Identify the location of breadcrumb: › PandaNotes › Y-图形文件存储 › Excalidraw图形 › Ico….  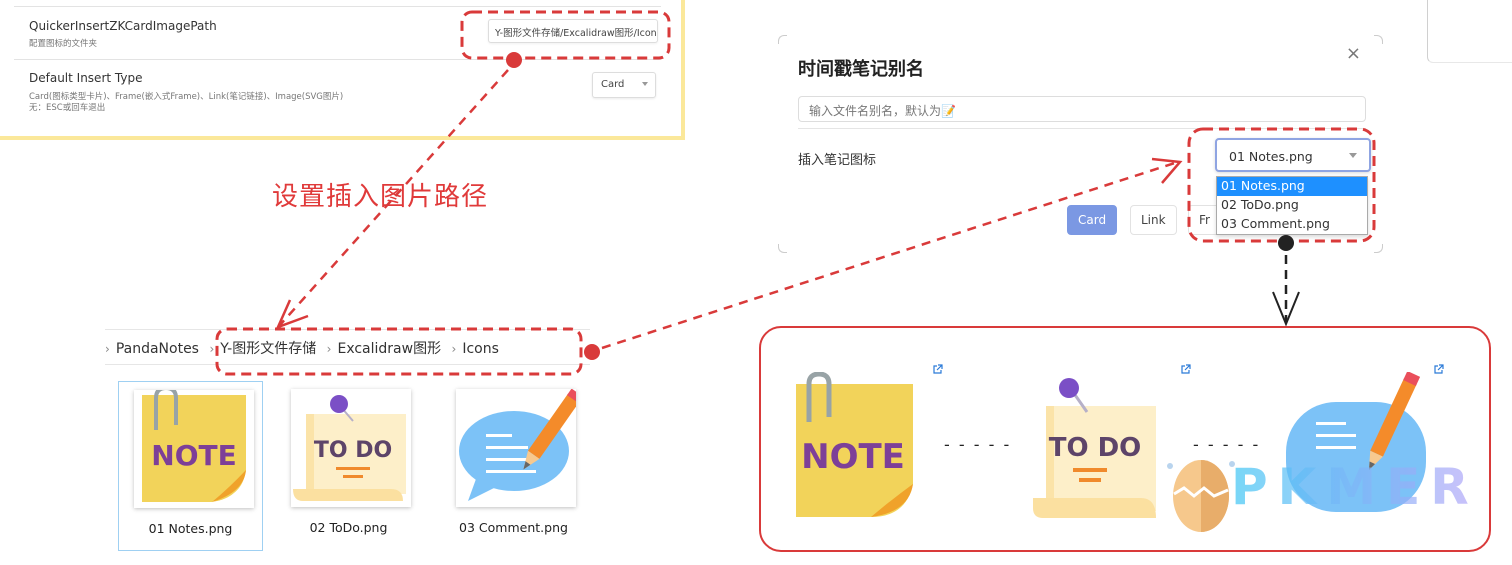
(302, 348).